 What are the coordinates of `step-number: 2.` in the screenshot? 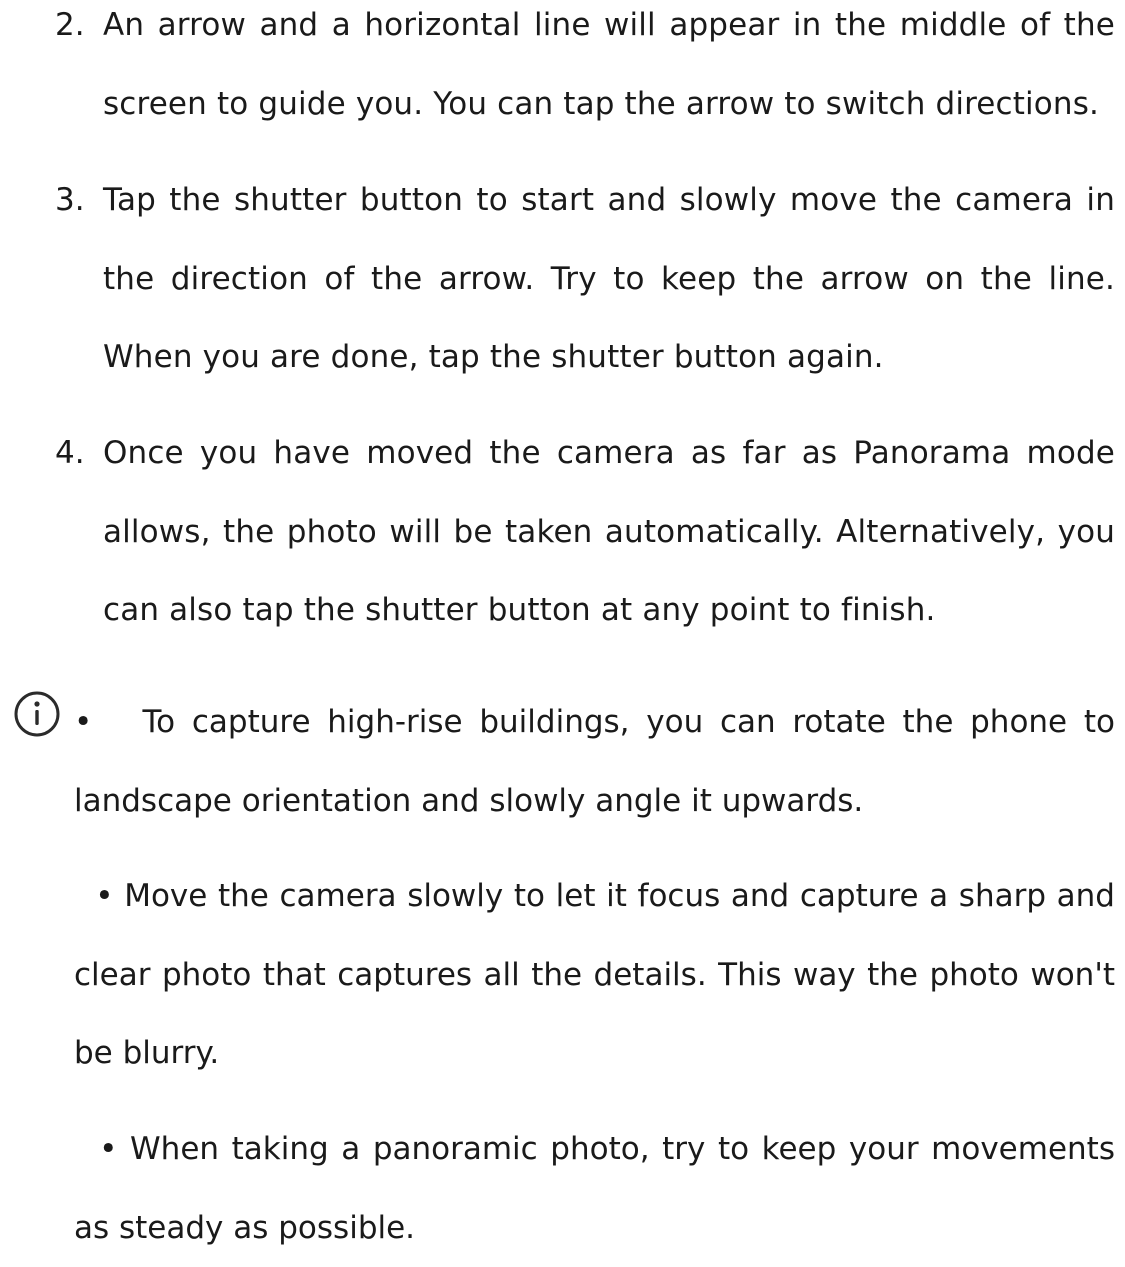 It's located at (70, 25).